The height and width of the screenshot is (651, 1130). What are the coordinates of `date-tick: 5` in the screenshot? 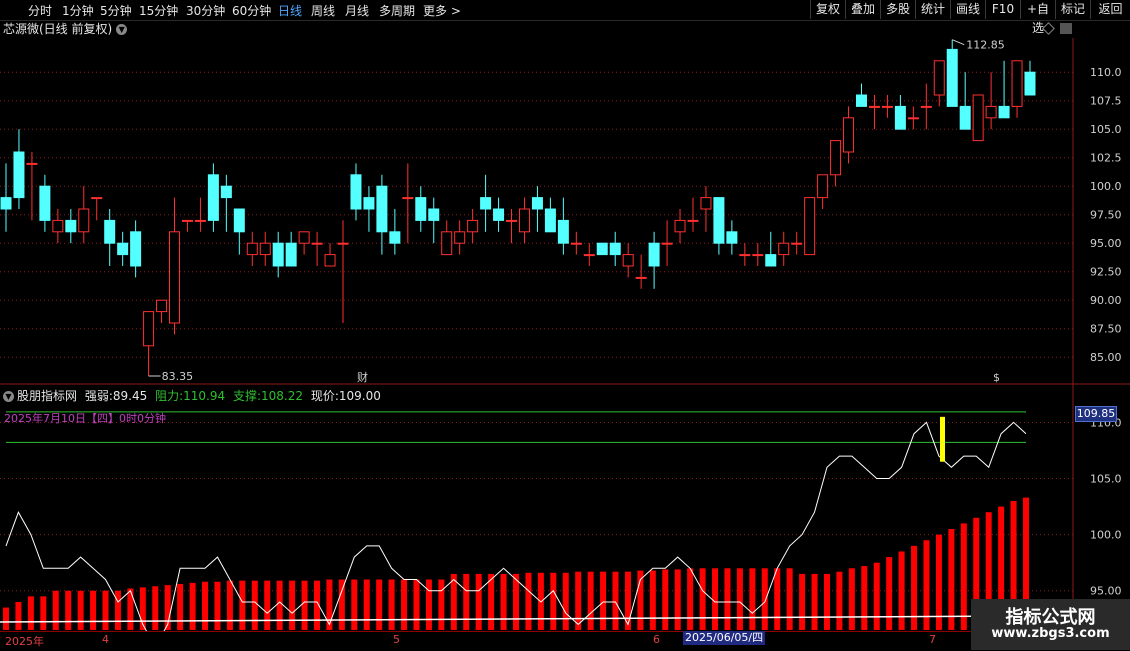 It's located at (396, 639).